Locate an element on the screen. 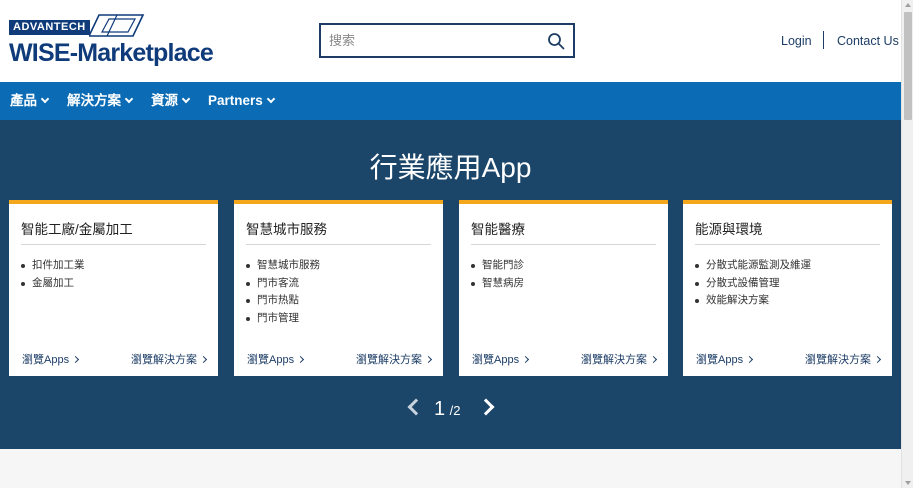  header-divider is located at coordinates (823, 40).